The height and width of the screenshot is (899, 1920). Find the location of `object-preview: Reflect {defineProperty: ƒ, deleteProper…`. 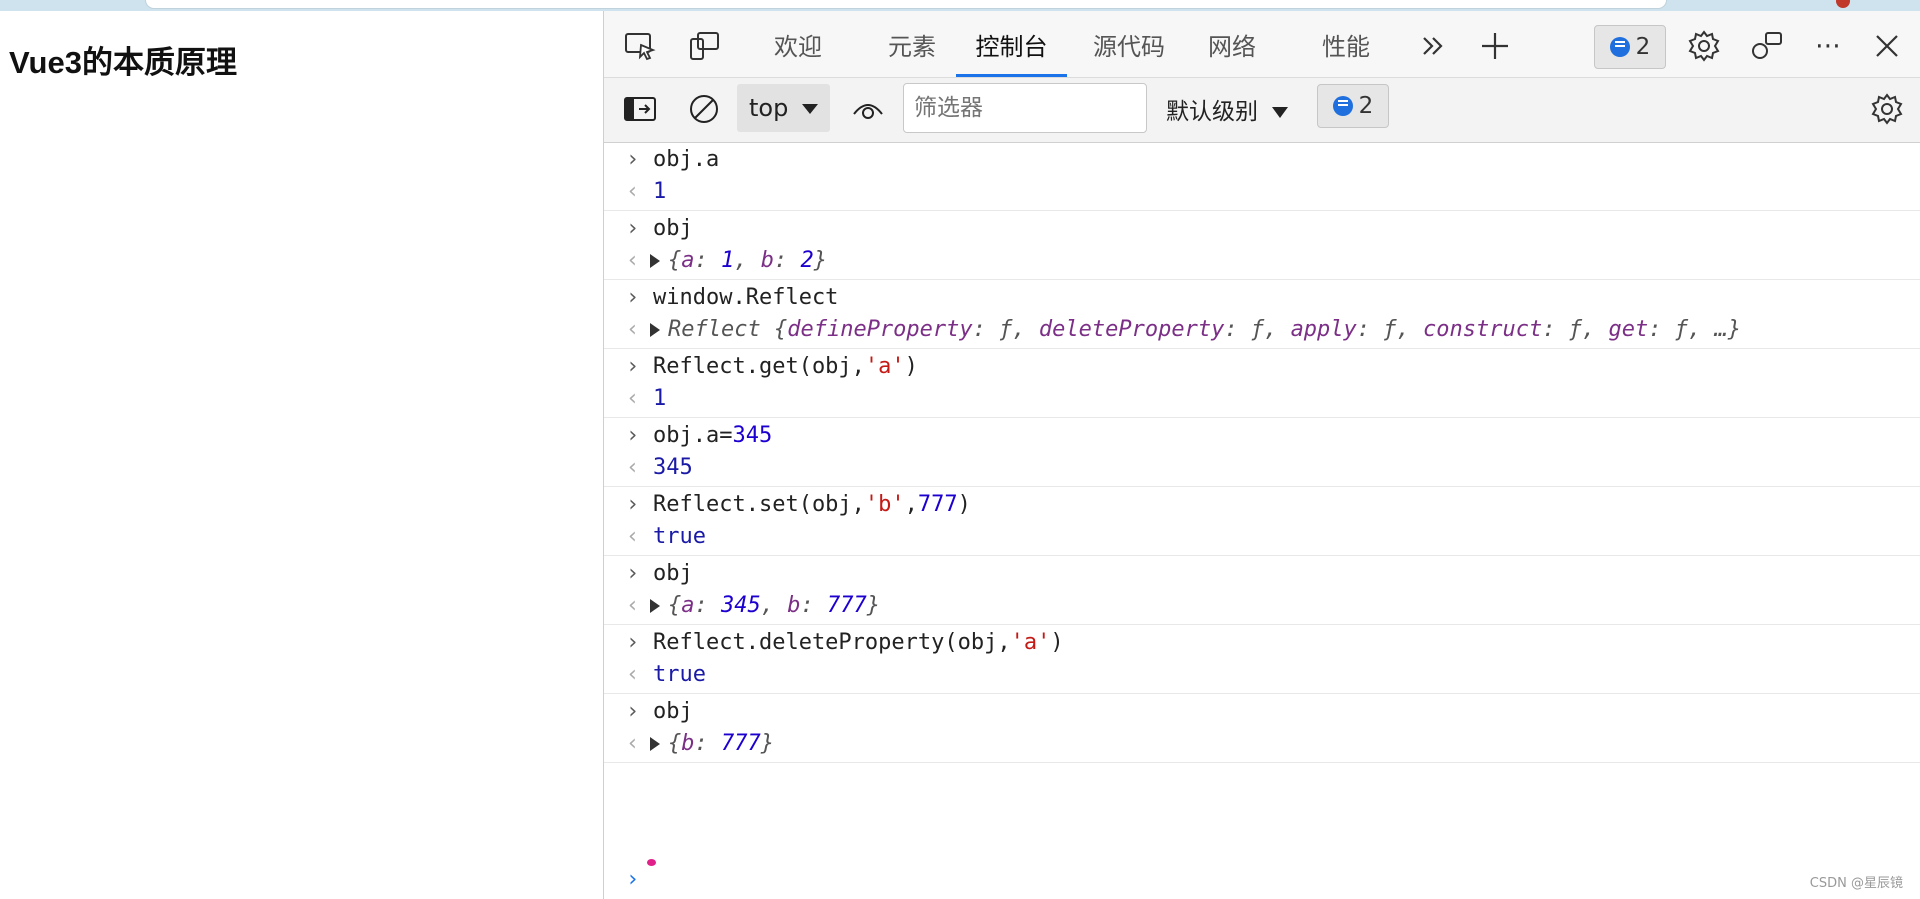

object-preview: Reflect {defineProperty: ƒ, deleteProper… is located at coordinates (1204, 329).